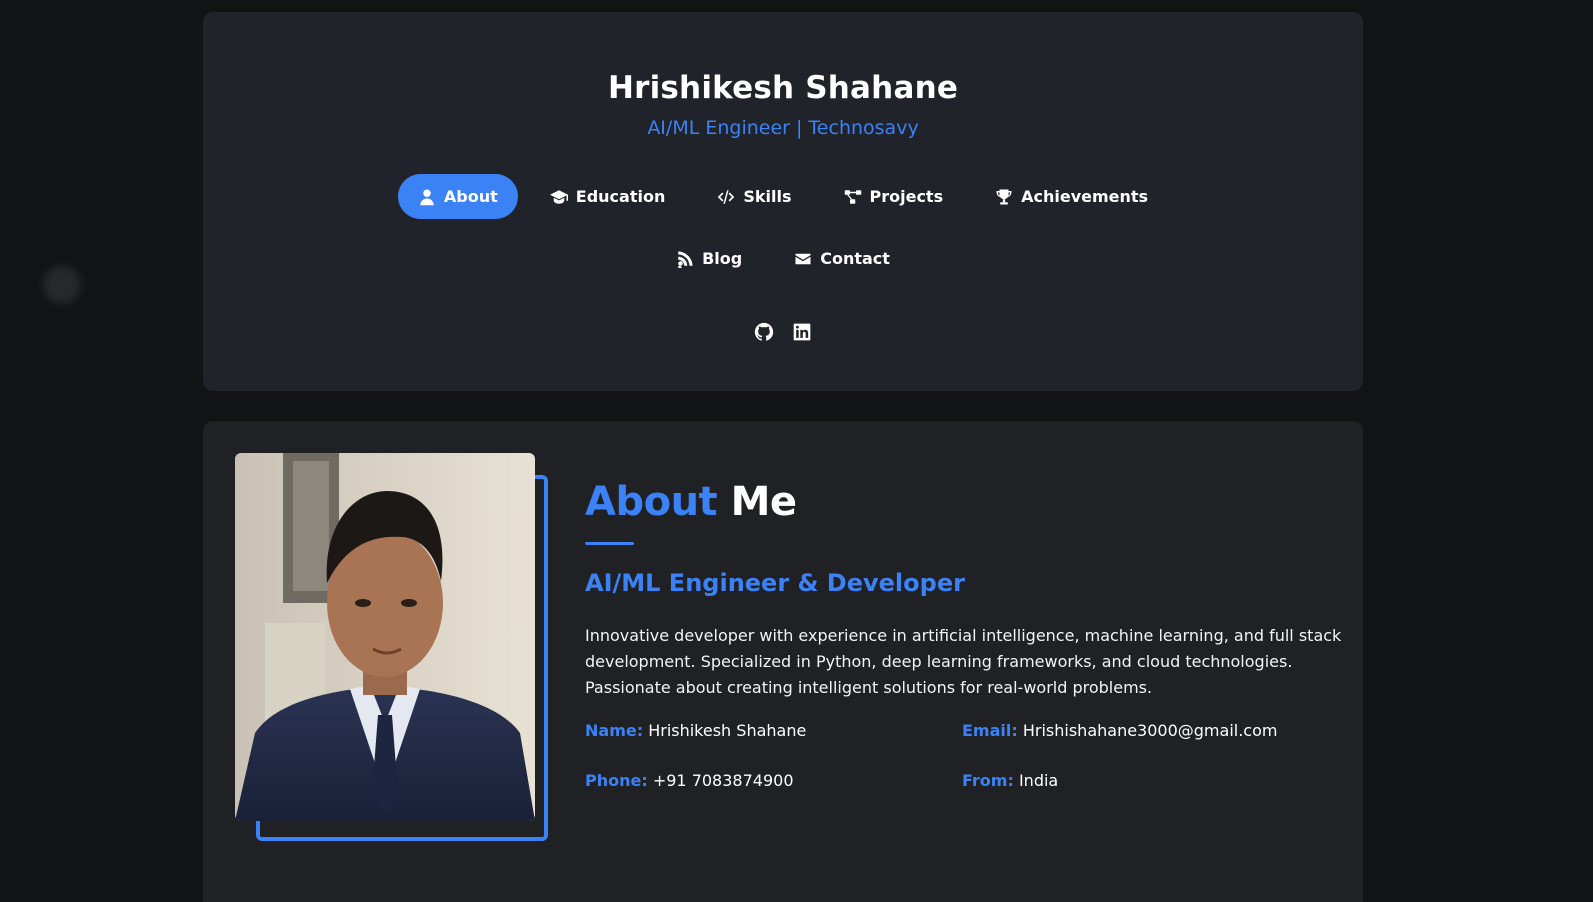 This screenshot has height=902, width=1593. What do you see at coordinates (783, 332) in the screenshot?
I see `social-links` at bounding box center [783, 332].